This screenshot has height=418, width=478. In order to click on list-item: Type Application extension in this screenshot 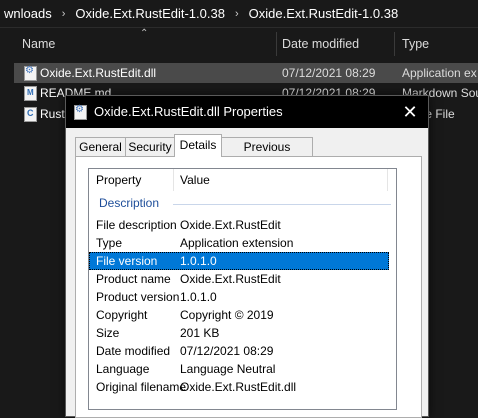, I will do `click(239, 243)`.